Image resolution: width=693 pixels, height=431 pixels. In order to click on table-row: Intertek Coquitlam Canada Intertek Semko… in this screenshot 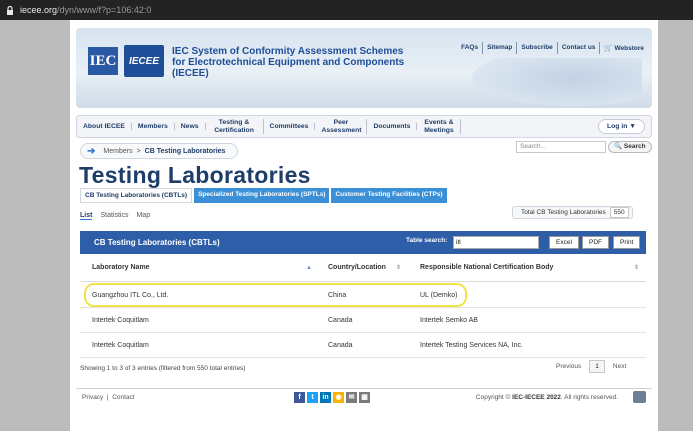, I will do `click(363, 320)`.